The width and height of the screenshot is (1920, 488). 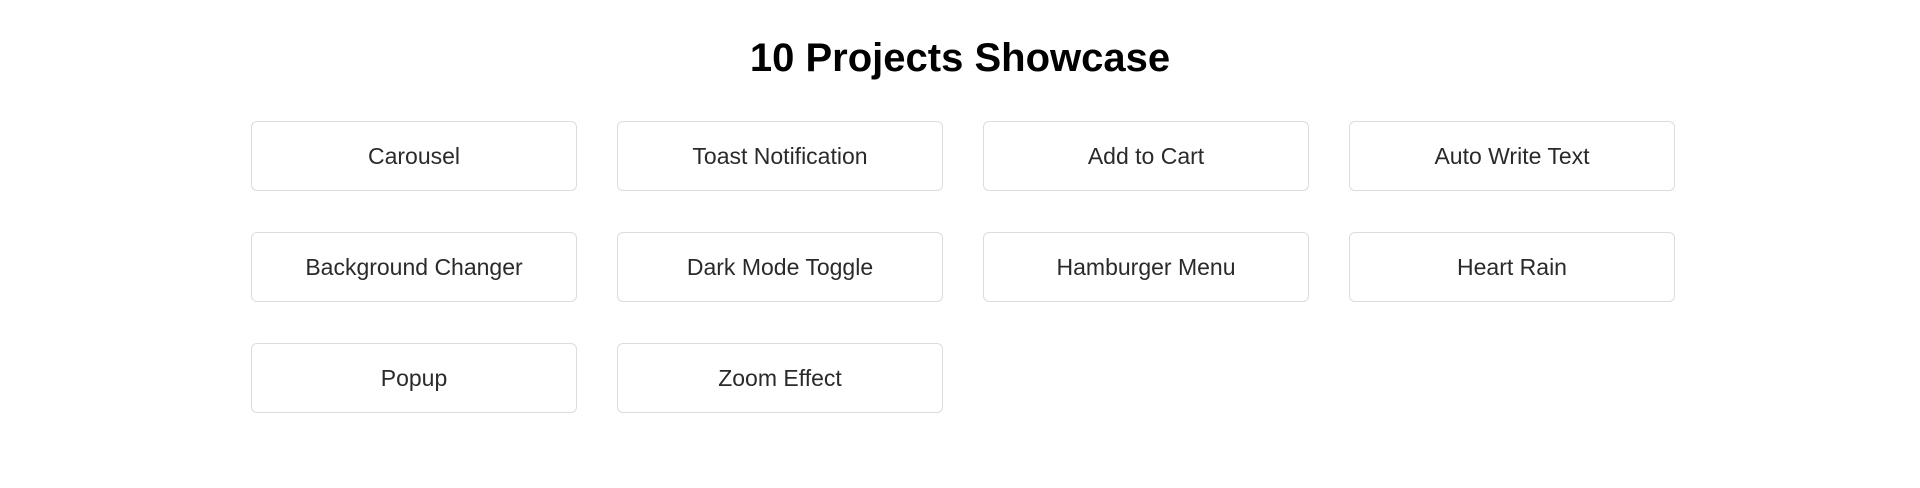 What do you see at coordinates (1512, 267) in the screenshot?
I see `project-card-heart-rain: Heart Rain` at bounding box center [1512, 267].